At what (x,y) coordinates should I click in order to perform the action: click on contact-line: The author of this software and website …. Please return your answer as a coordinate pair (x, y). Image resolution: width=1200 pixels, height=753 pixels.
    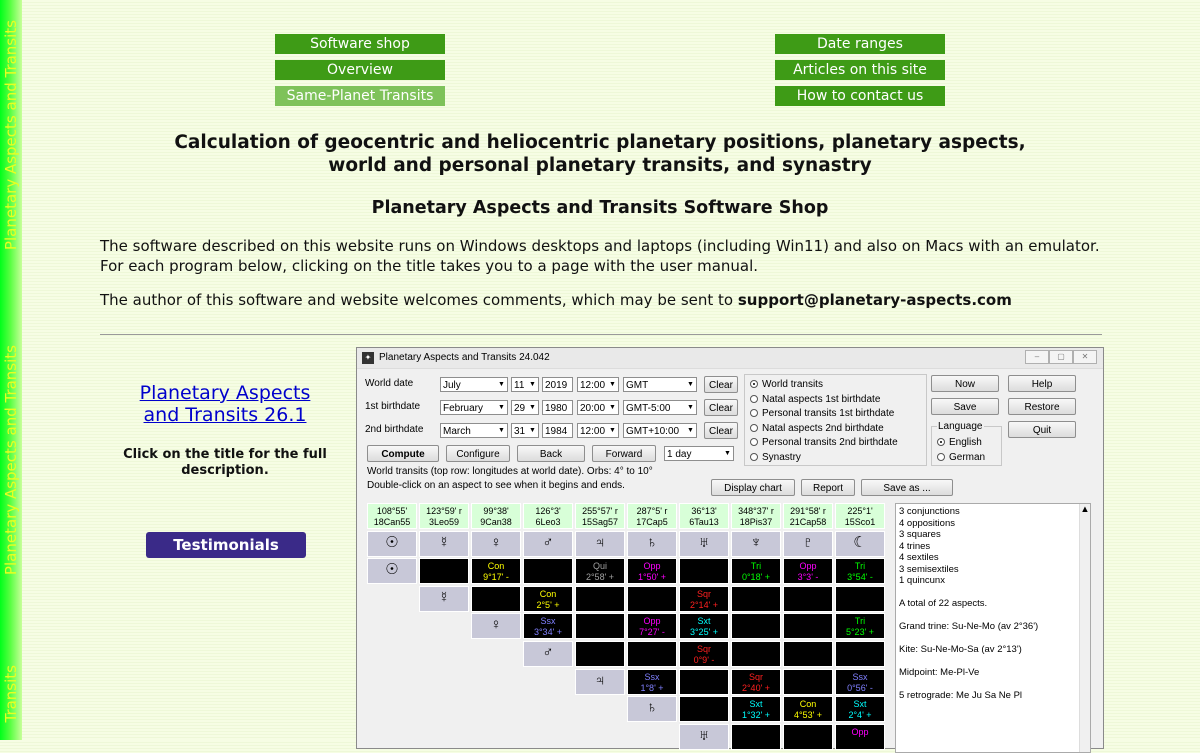
    Looking at the image, I should click on (556, 300).